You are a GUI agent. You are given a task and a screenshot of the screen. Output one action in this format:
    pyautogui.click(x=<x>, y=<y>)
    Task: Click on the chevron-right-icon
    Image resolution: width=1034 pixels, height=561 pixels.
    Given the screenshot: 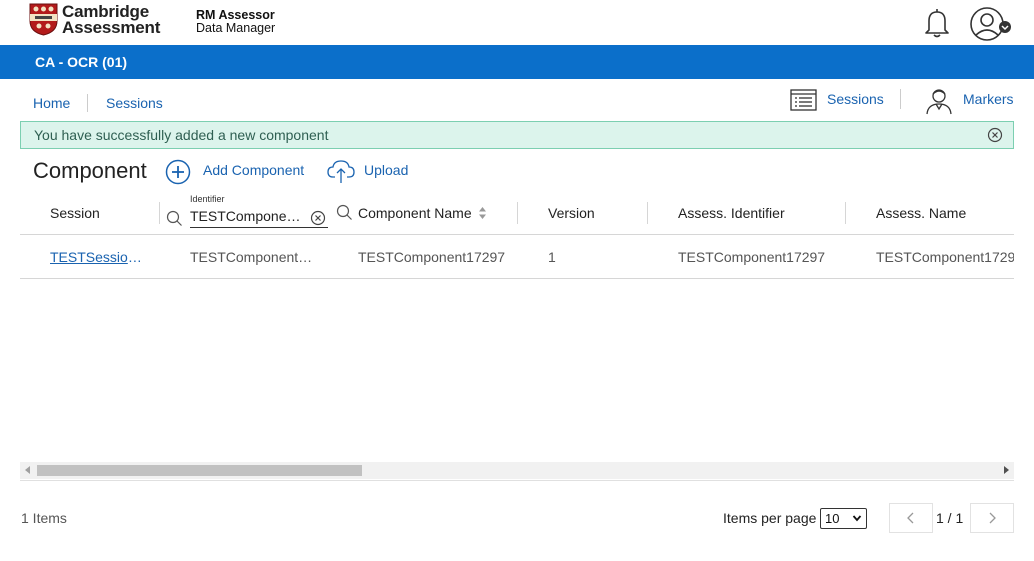 What is the action you would take?
    pyautogui.click(x=992, y=518)
    